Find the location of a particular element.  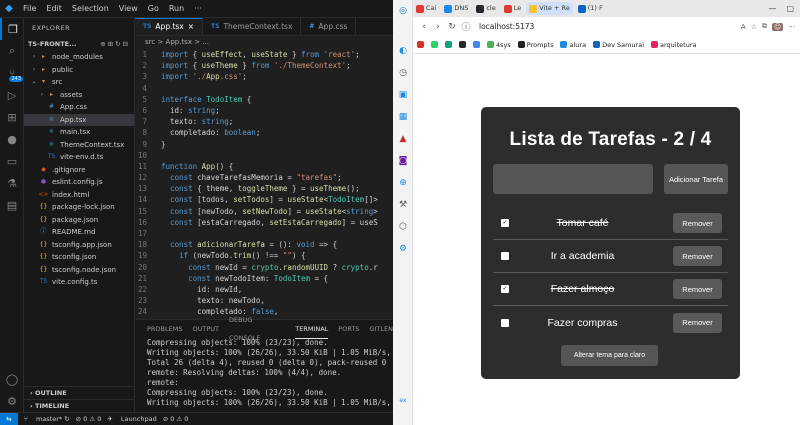

explorer-icon: ❐ is located at coordinates (12, 29).